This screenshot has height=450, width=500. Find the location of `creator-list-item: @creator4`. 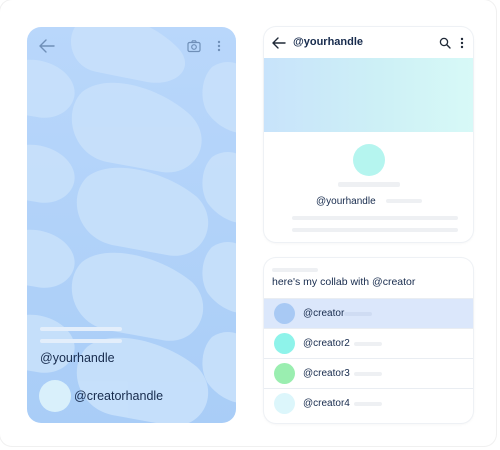

creator-list-item: @creator4 is located at coordinates (368, 403).